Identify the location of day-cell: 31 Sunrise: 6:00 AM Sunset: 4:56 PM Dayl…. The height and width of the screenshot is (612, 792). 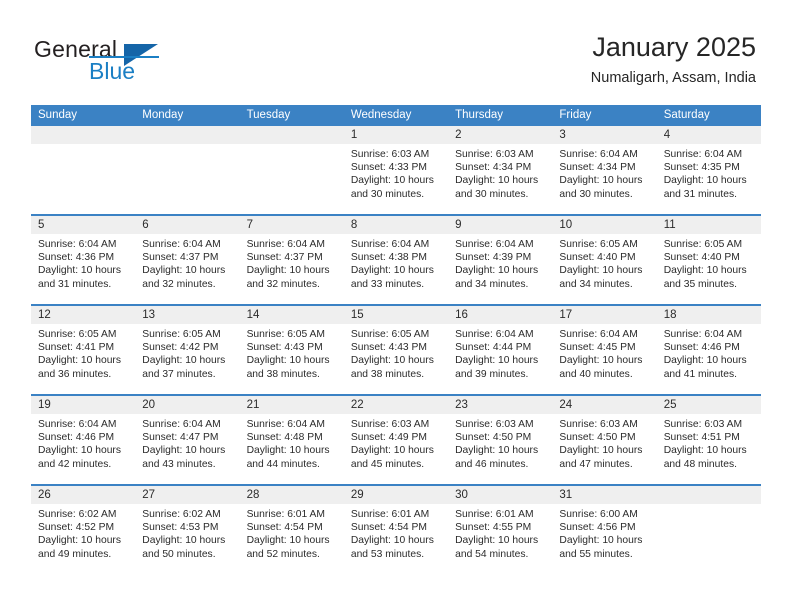
(604, 530).